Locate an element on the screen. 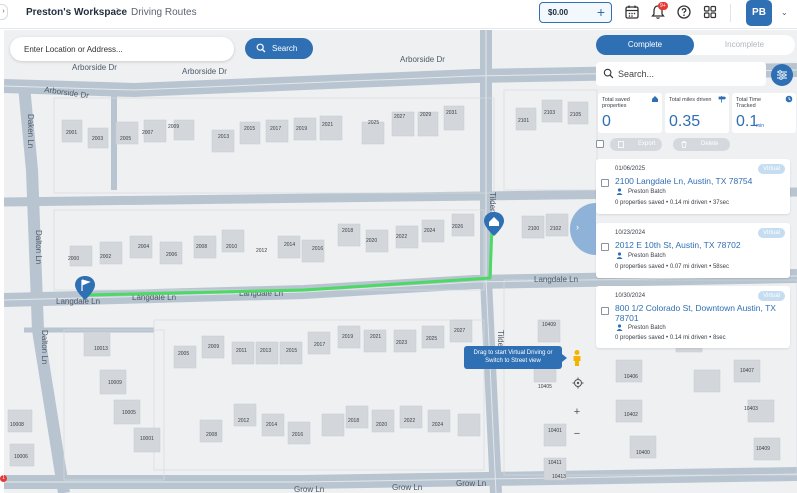 This screenshot has height=493, width=797. sliders-icon is located at coordinates (782, 75).